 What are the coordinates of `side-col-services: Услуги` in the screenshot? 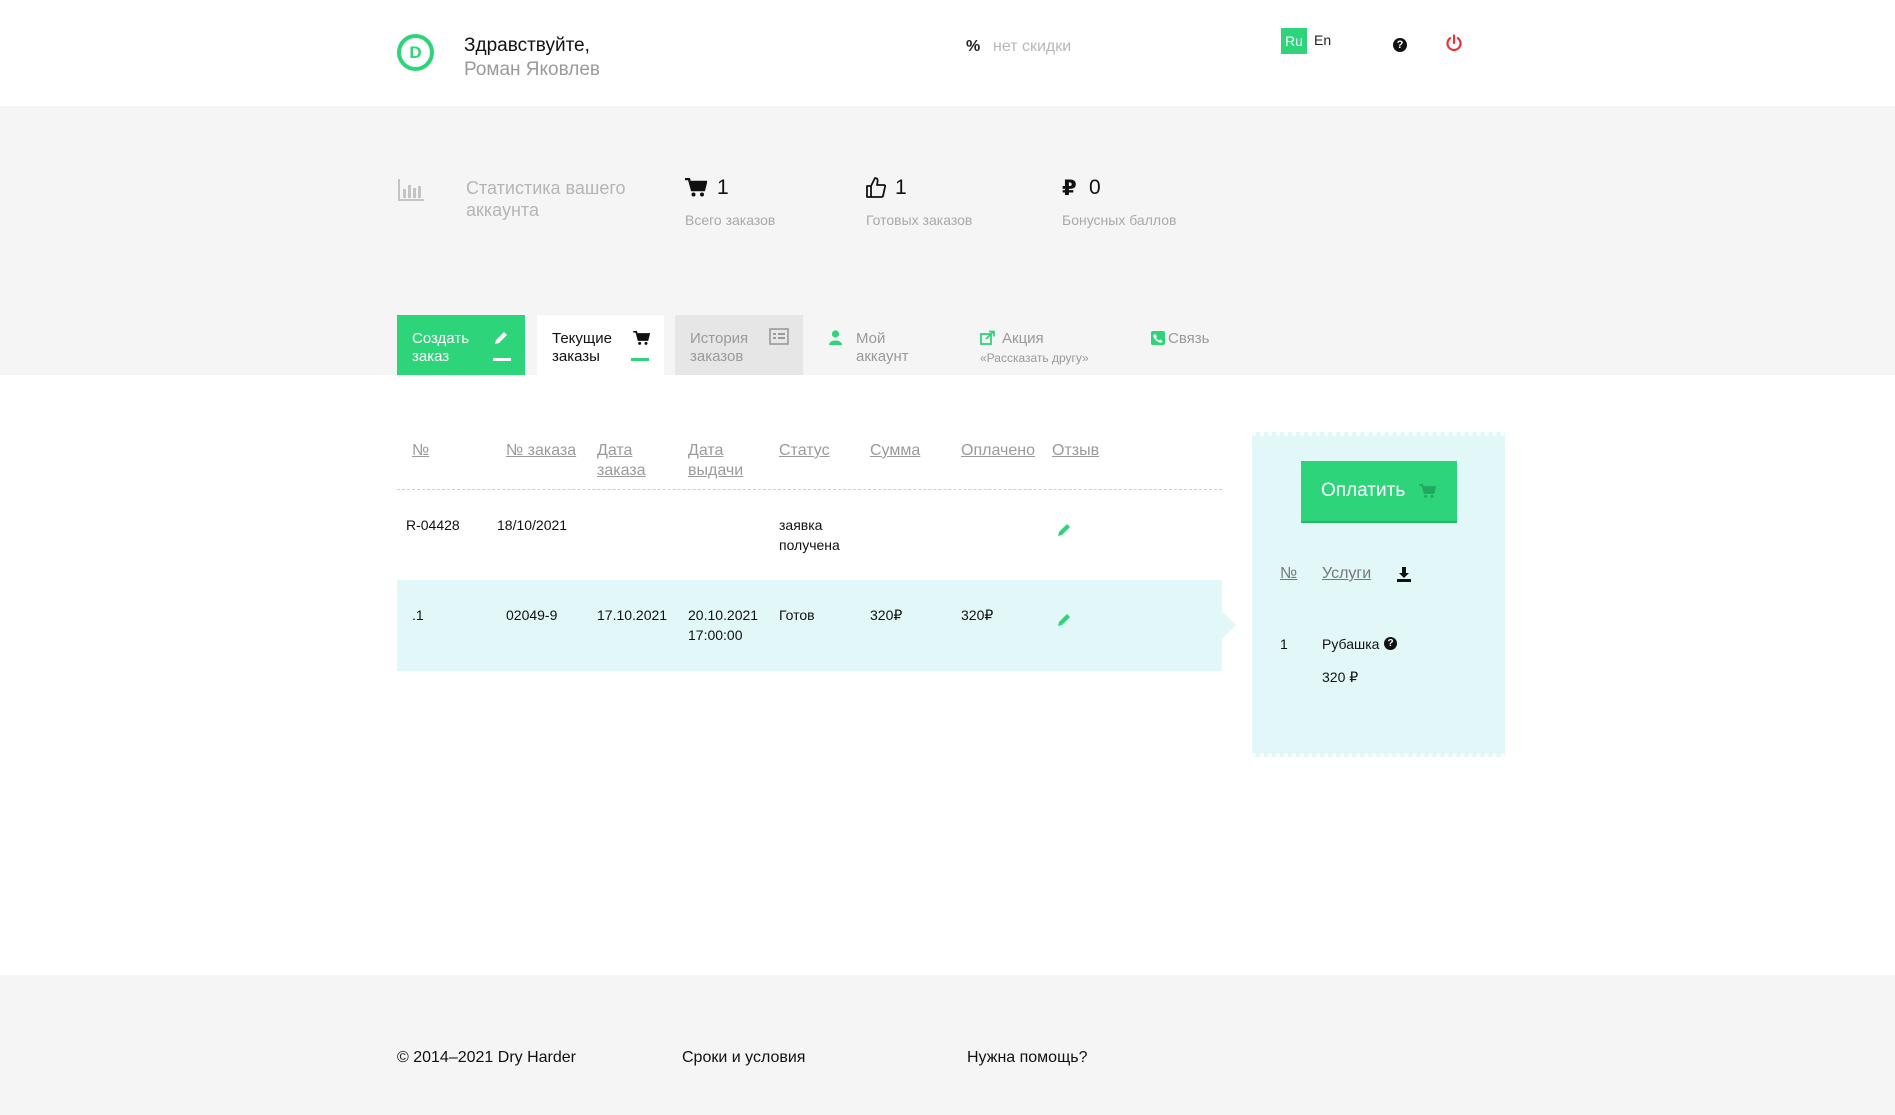 It's located at (1346, 574).